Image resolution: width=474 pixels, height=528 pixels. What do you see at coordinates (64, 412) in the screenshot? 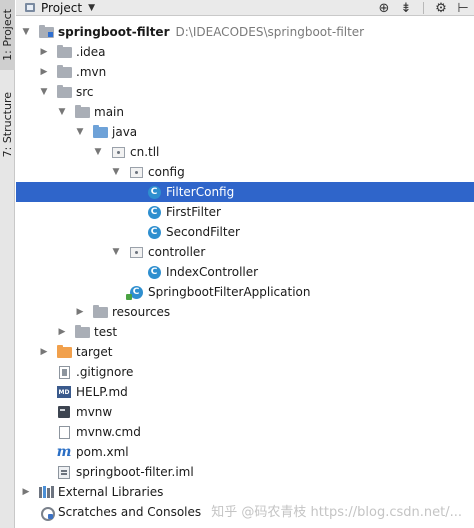
I see `shell-script-icon` at bounding box center [64, 412].